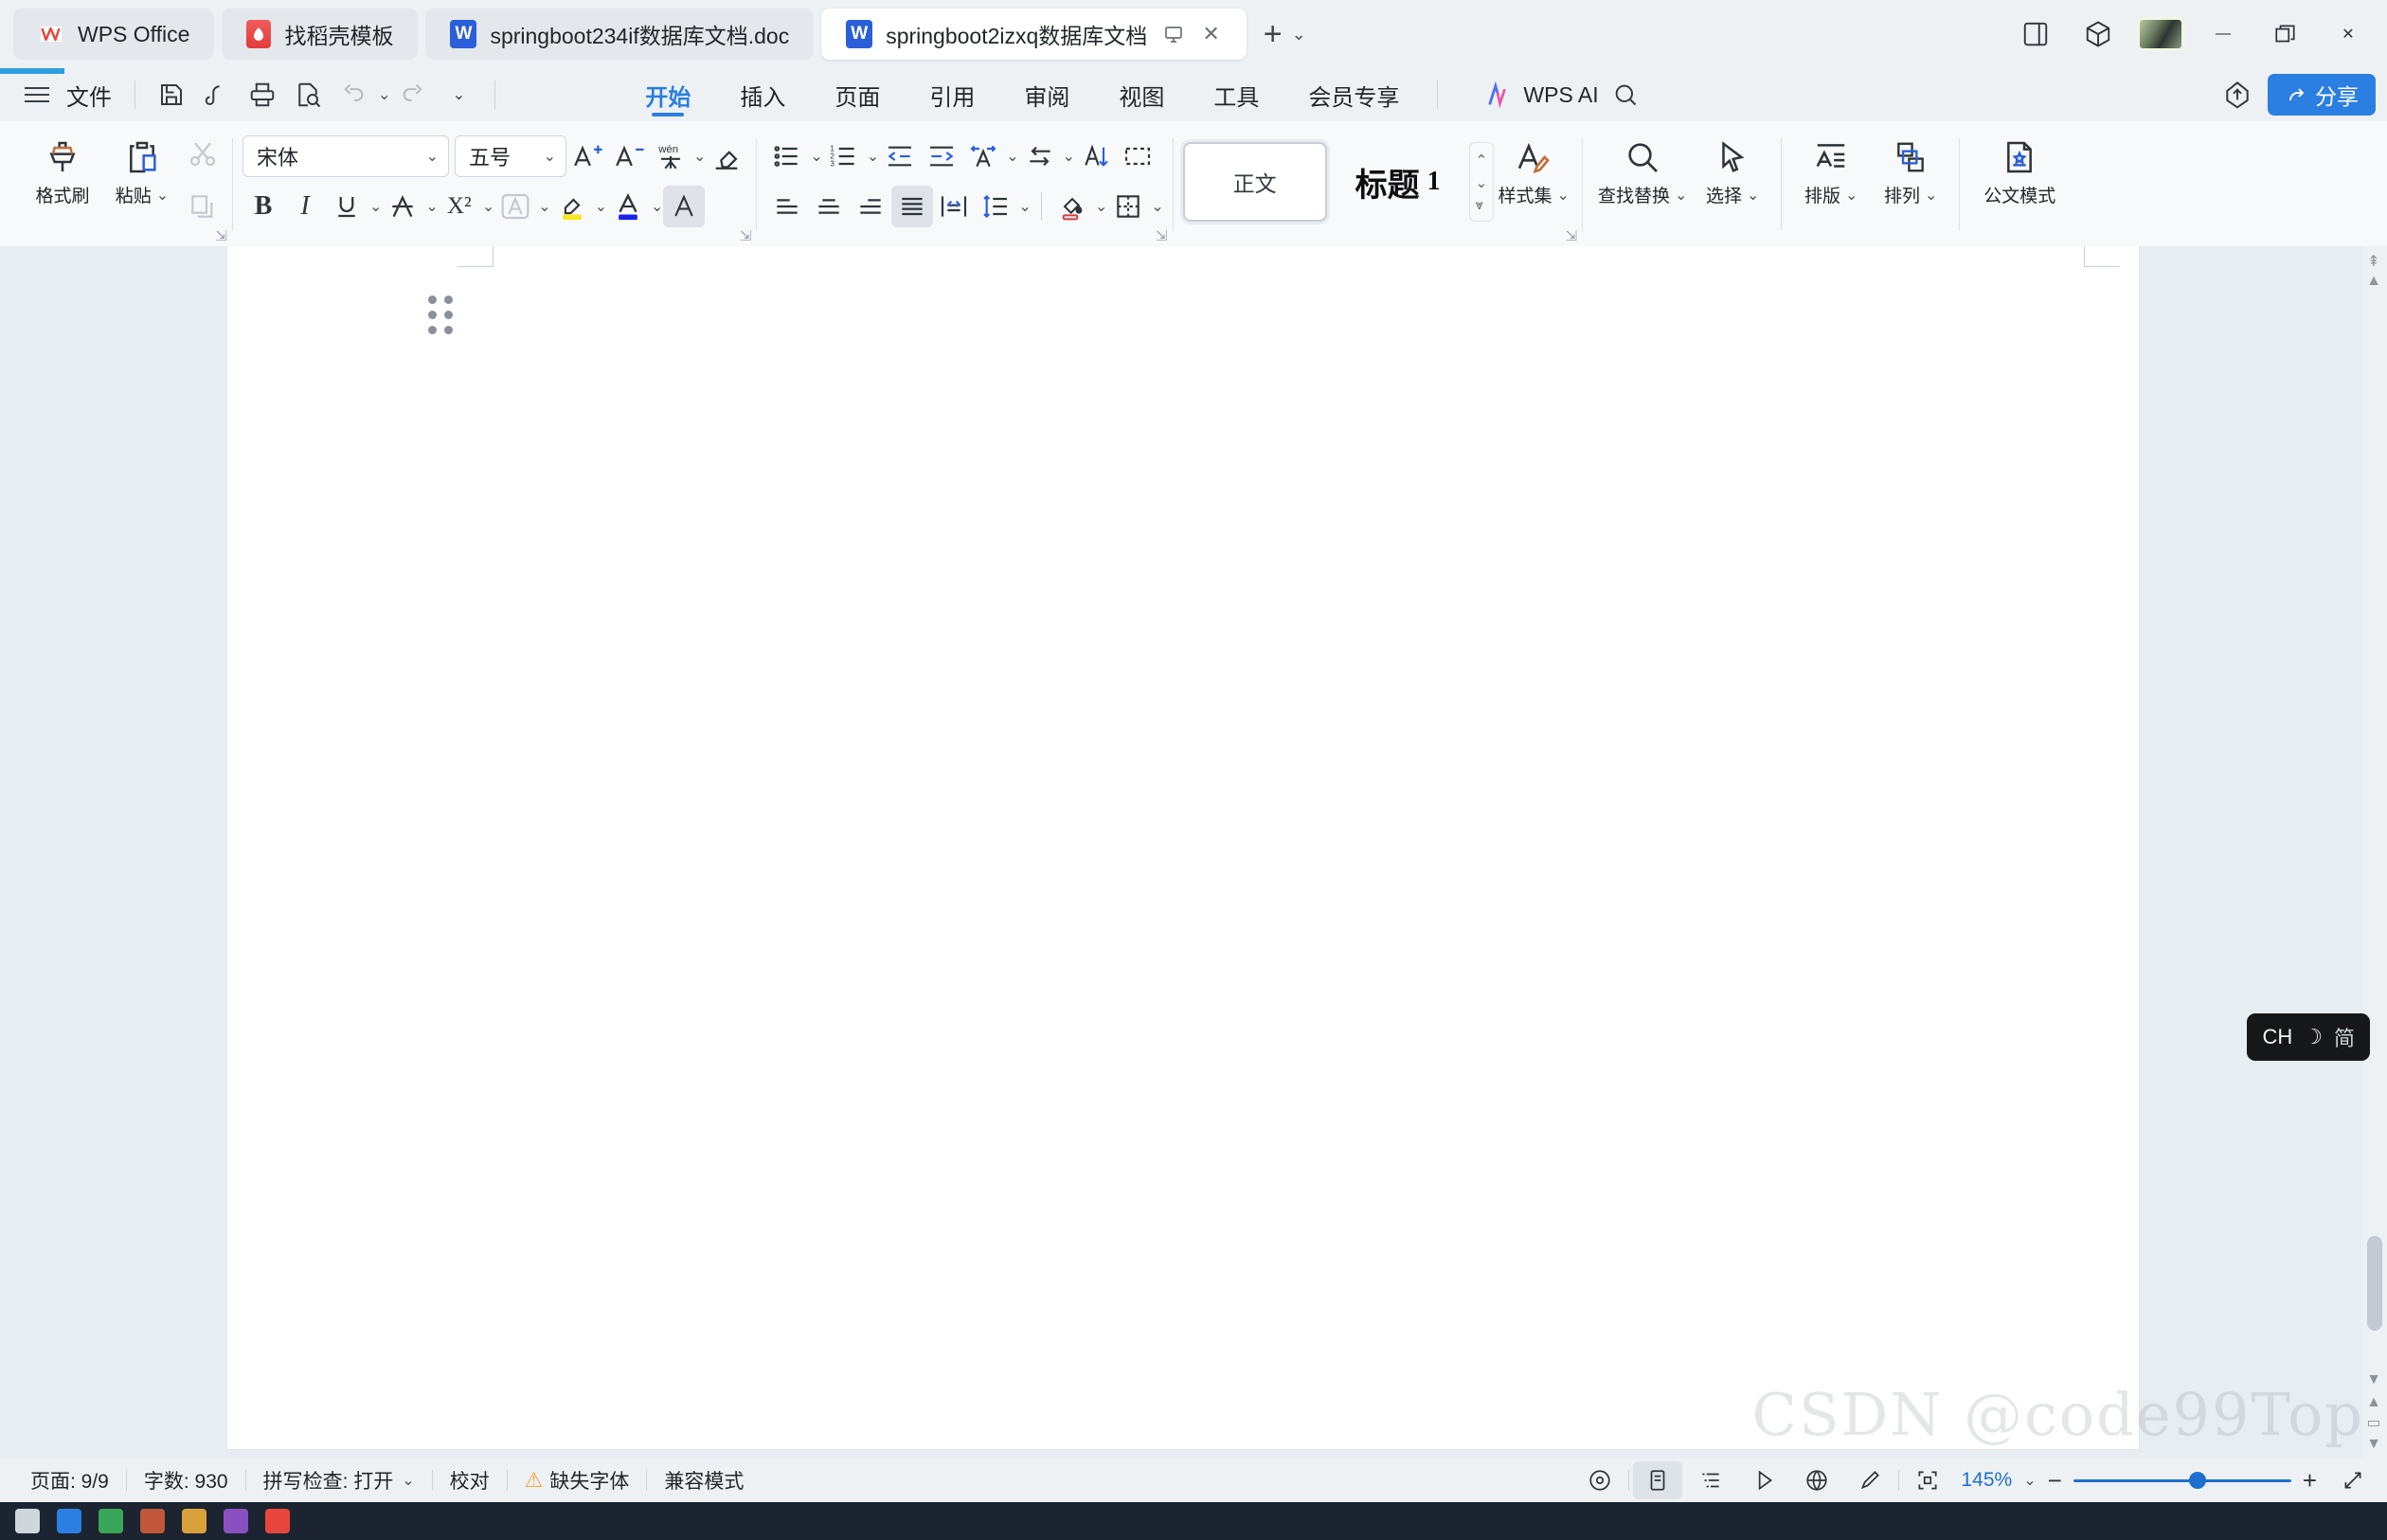  What do you see at coordinates (787, 156) in the screenshot?
I see `bulleted-list-button` at bounding box center [787, 156].